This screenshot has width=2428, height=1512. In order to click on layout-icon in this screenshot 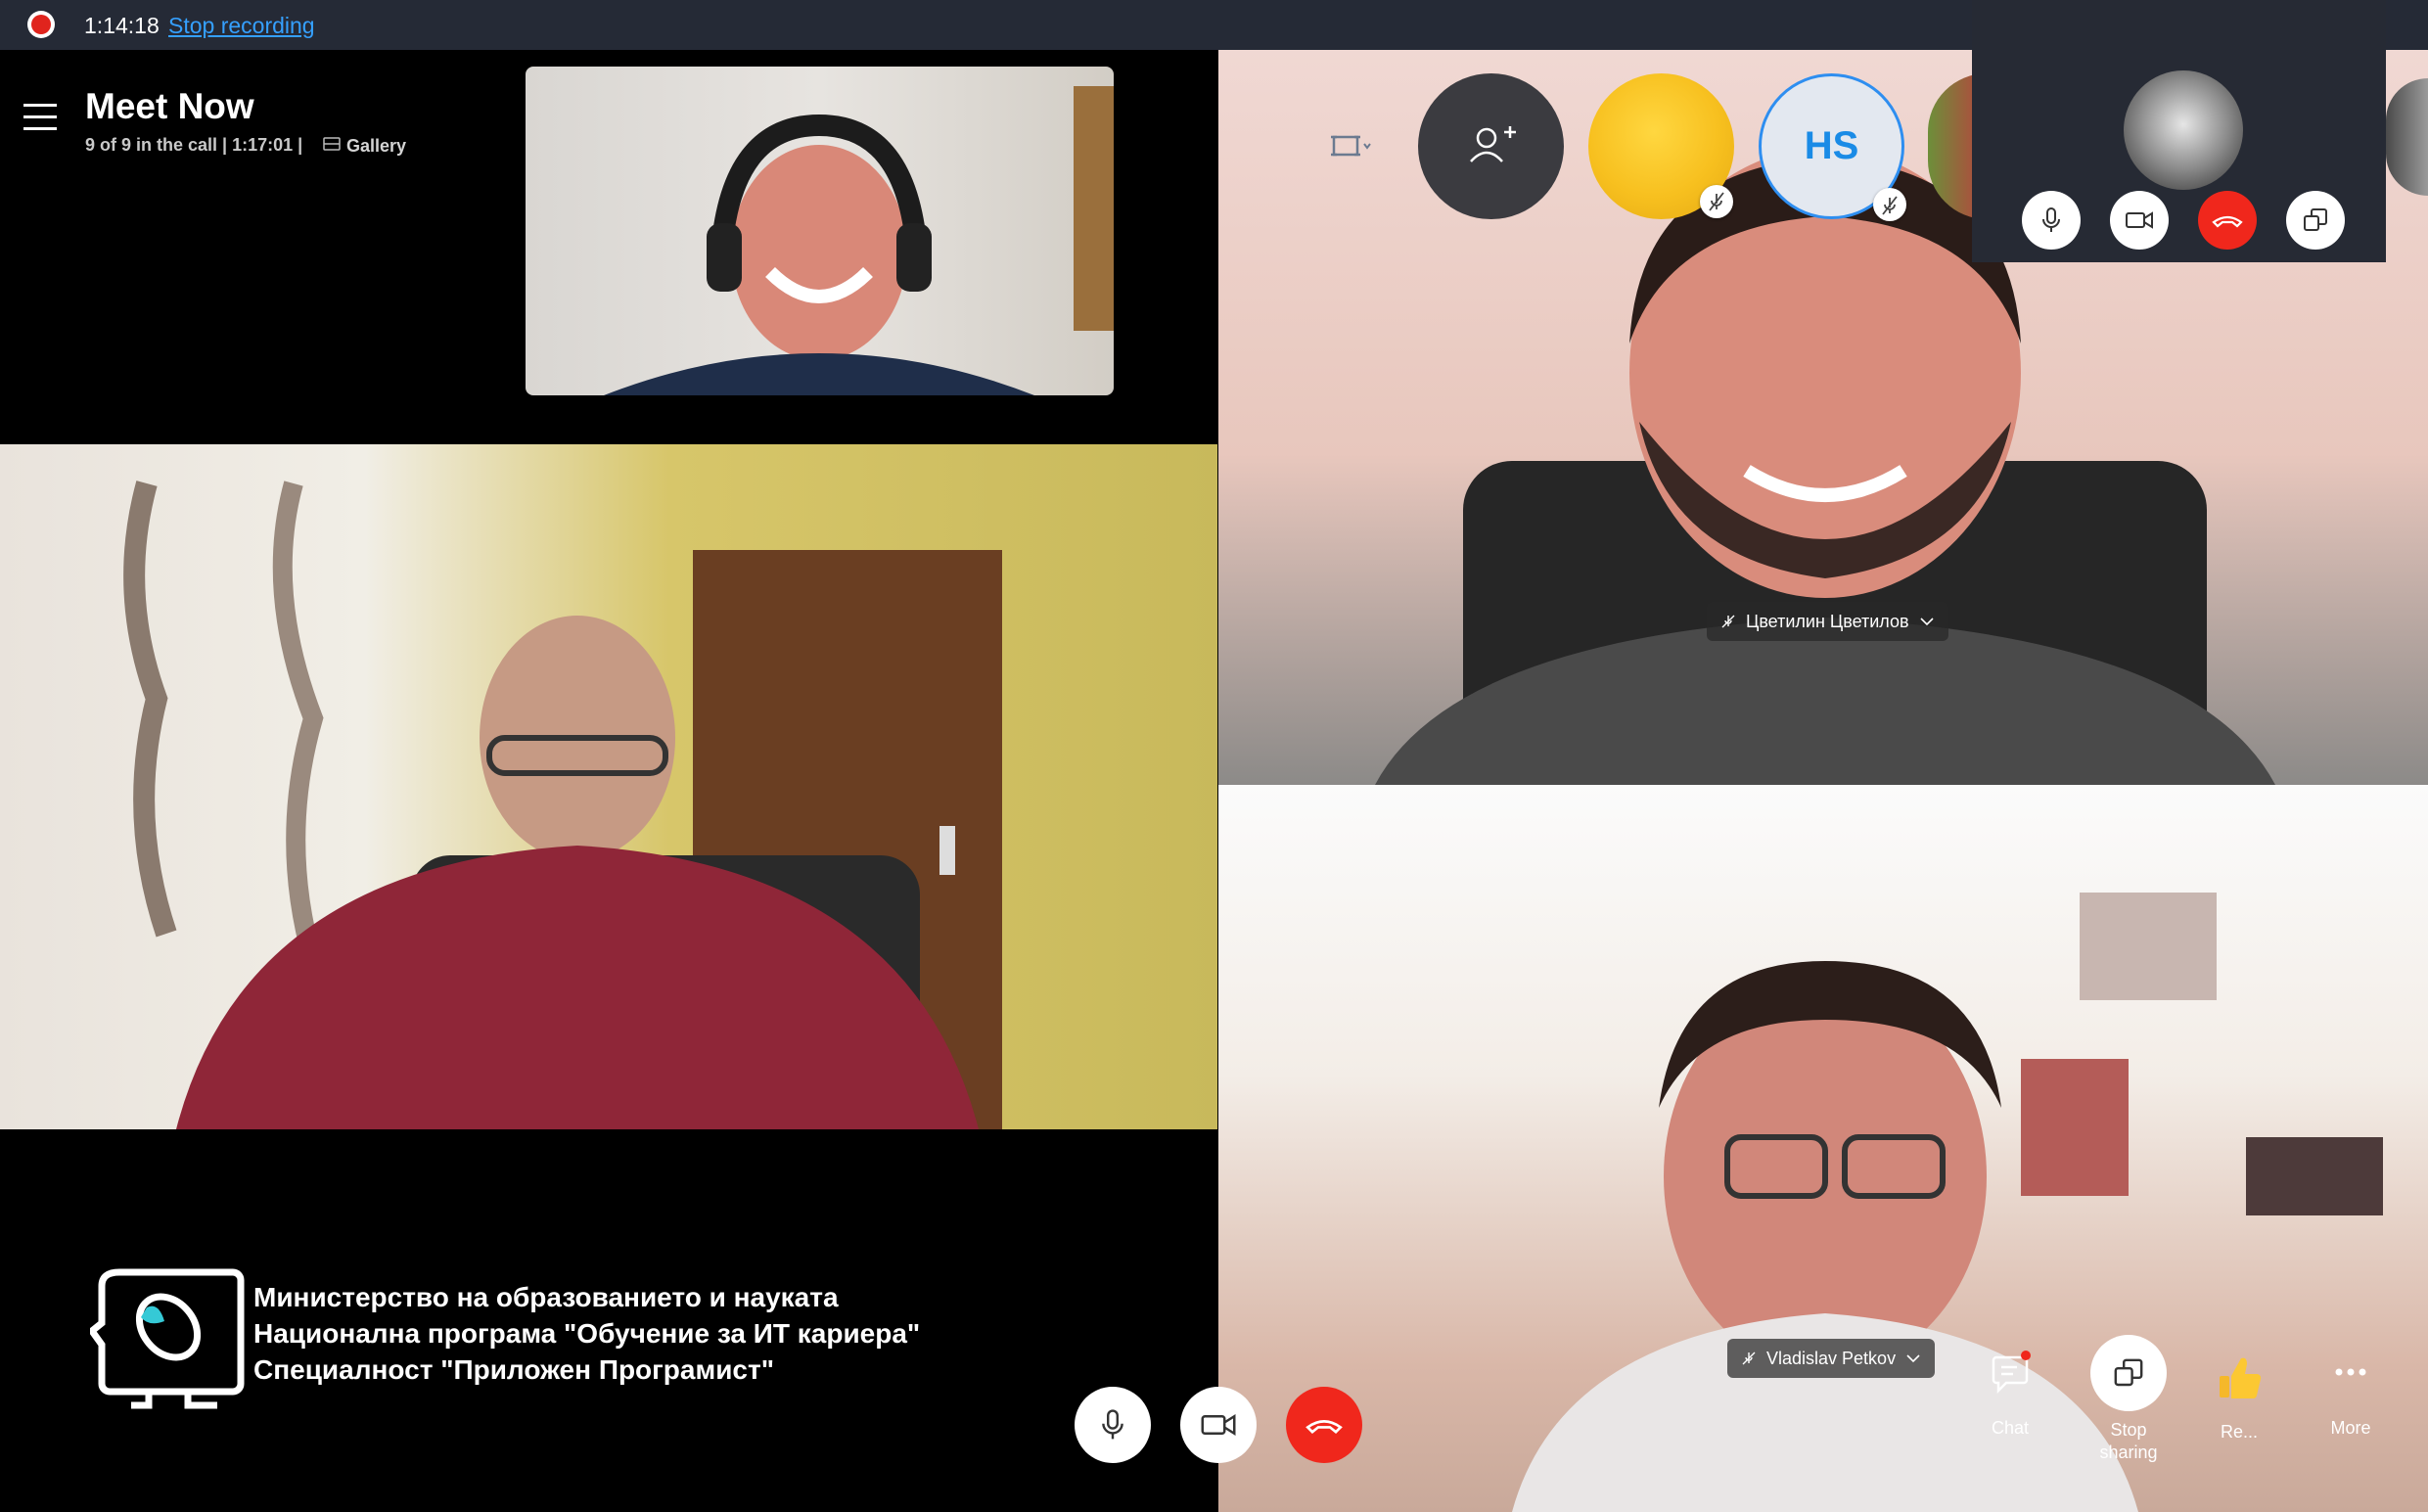, I will do `click(1353, 146)`.